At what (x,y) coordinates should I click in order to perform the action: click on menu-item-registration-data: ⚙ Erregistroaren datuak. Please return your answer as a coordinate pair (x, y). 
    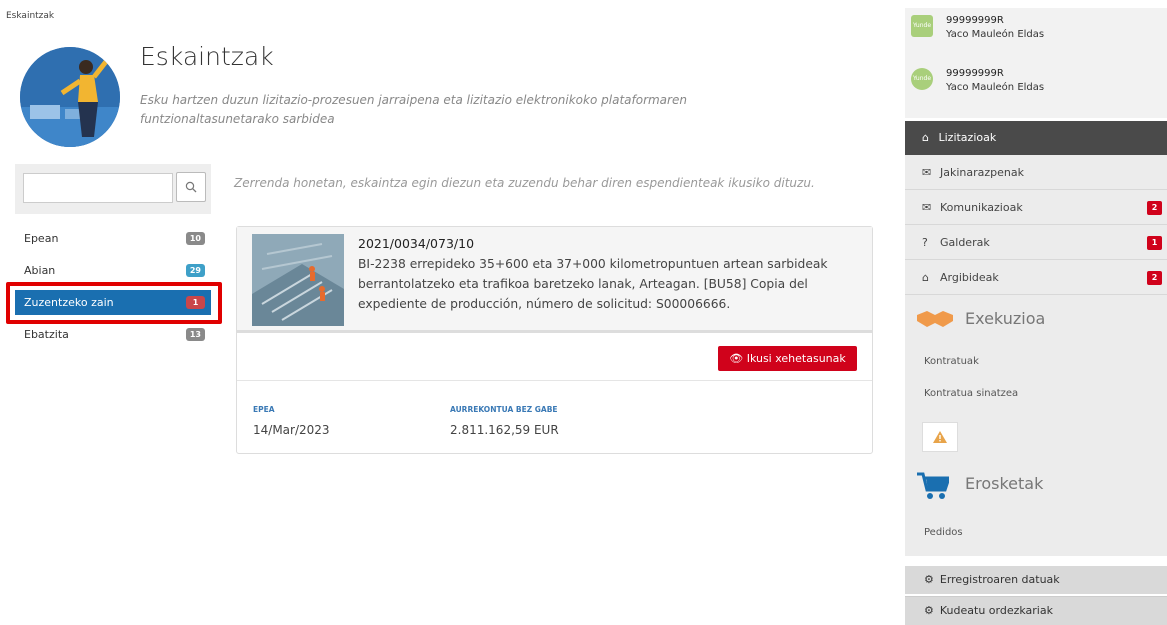
    Looking at the image, I should click on (1036, 580).